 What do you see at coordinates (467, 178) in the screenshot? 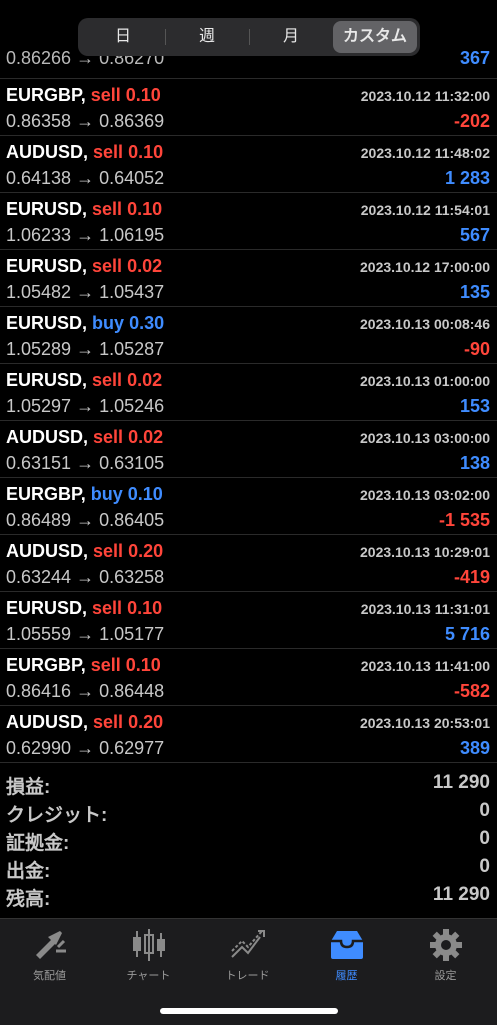
I see `trade-profit: 1 283` at bounding box center [467, 178].